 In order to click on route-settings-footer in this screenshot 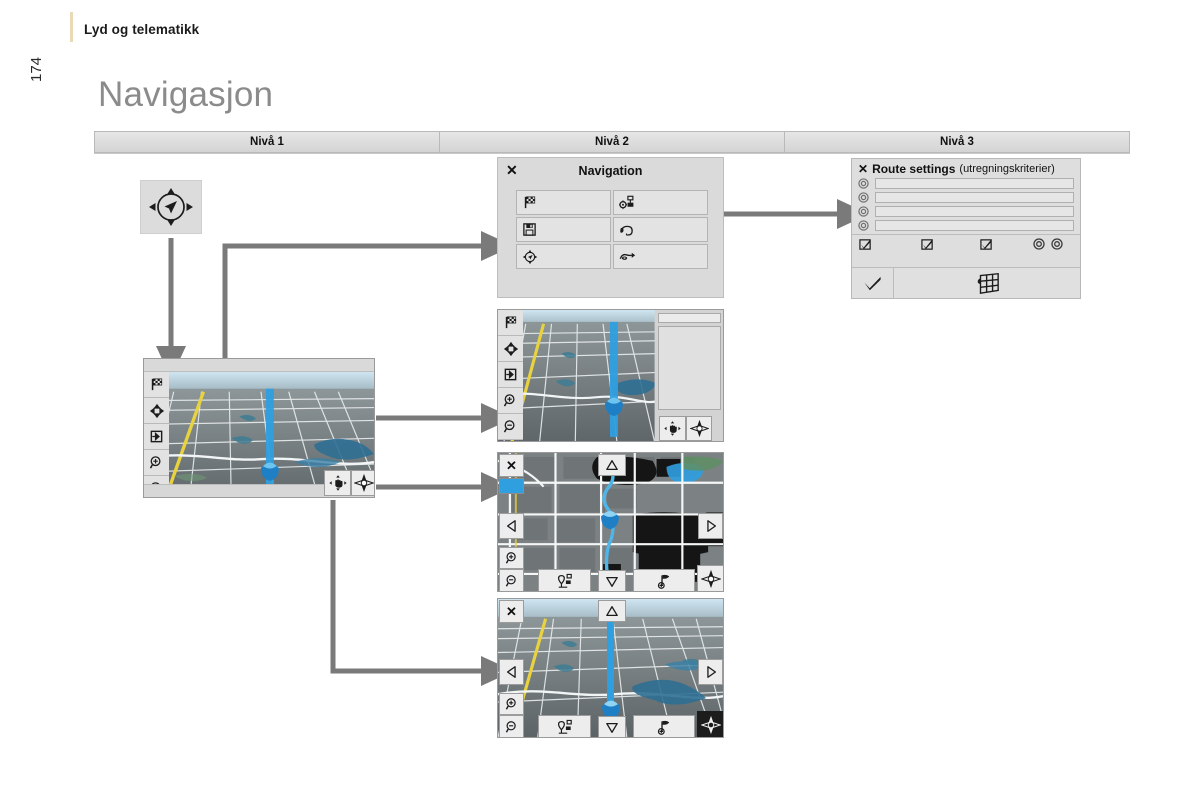, I will do `click(966, 282)`.